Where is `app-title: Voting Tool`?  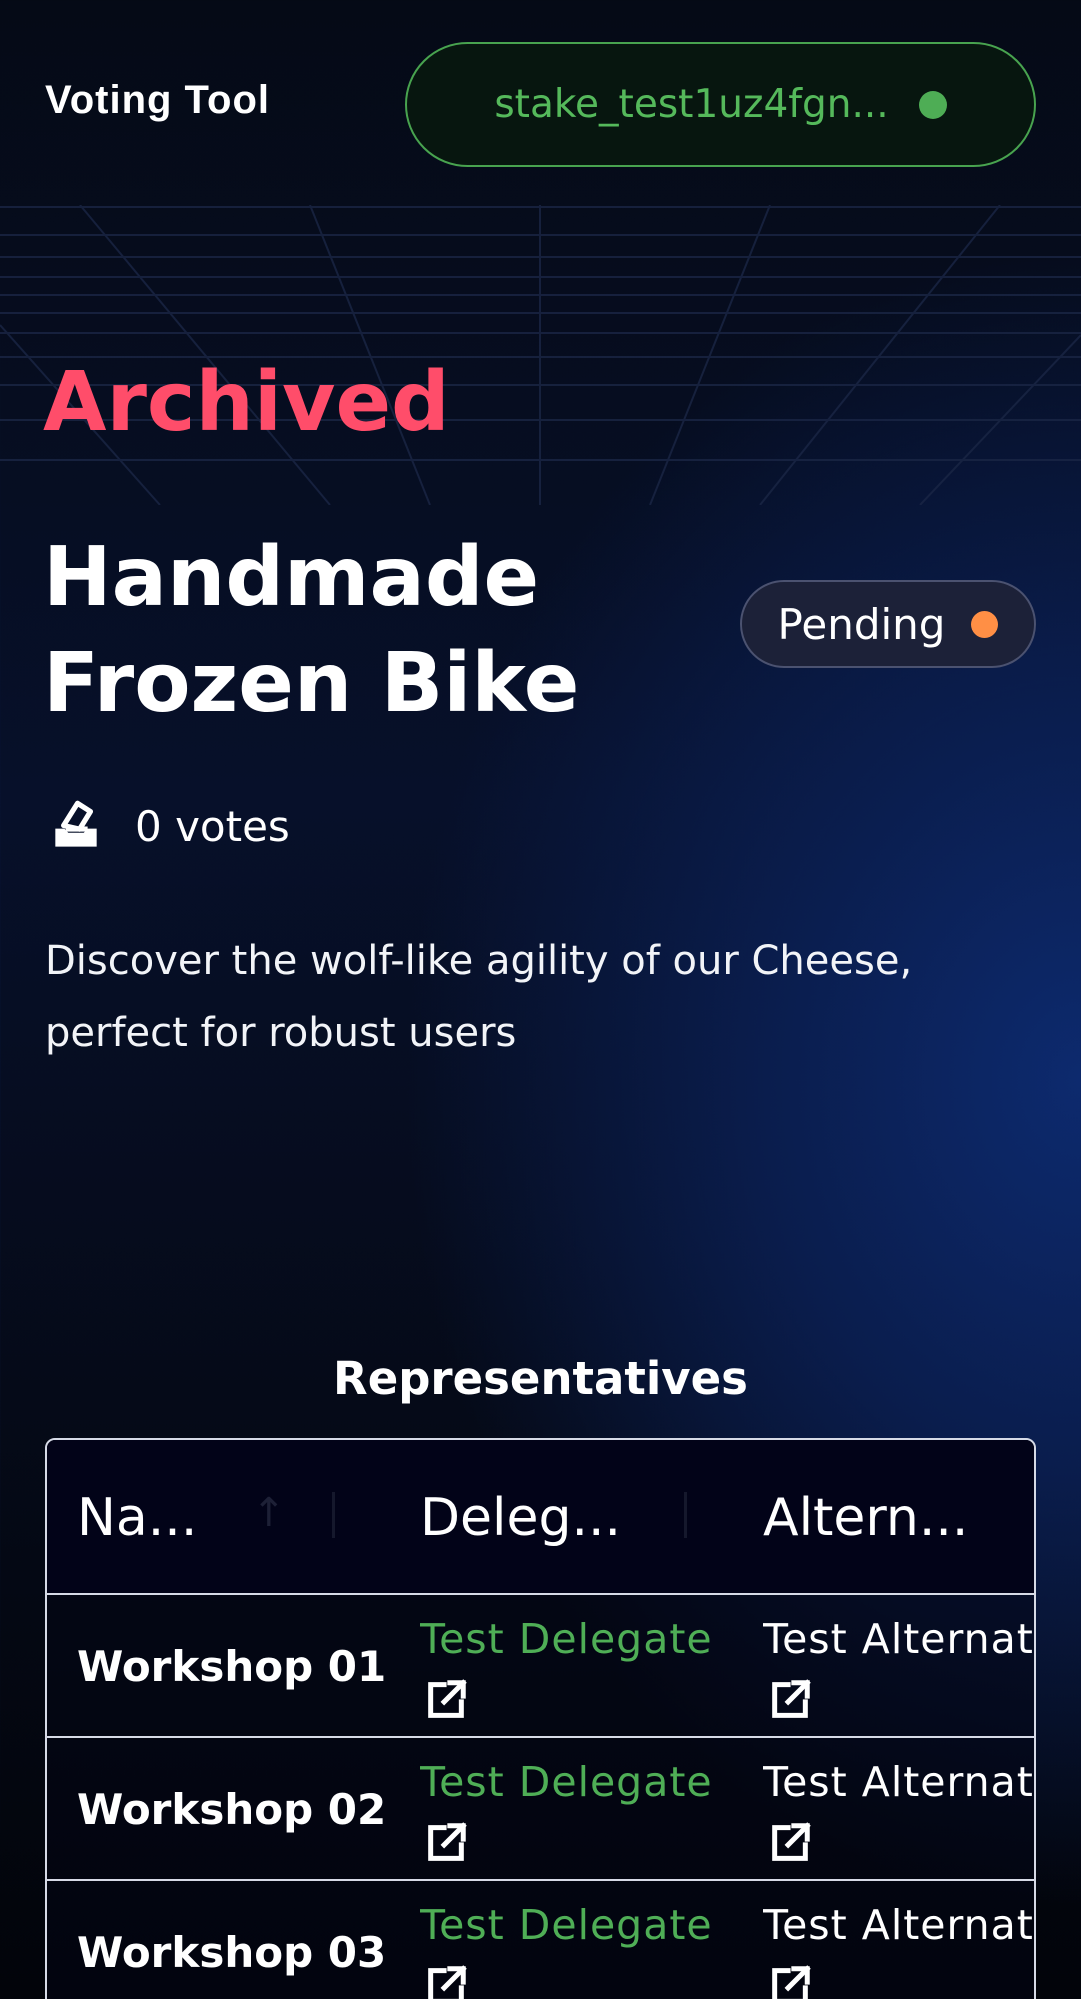
app-title: Voting Tool is located at coordinates (157, 100).